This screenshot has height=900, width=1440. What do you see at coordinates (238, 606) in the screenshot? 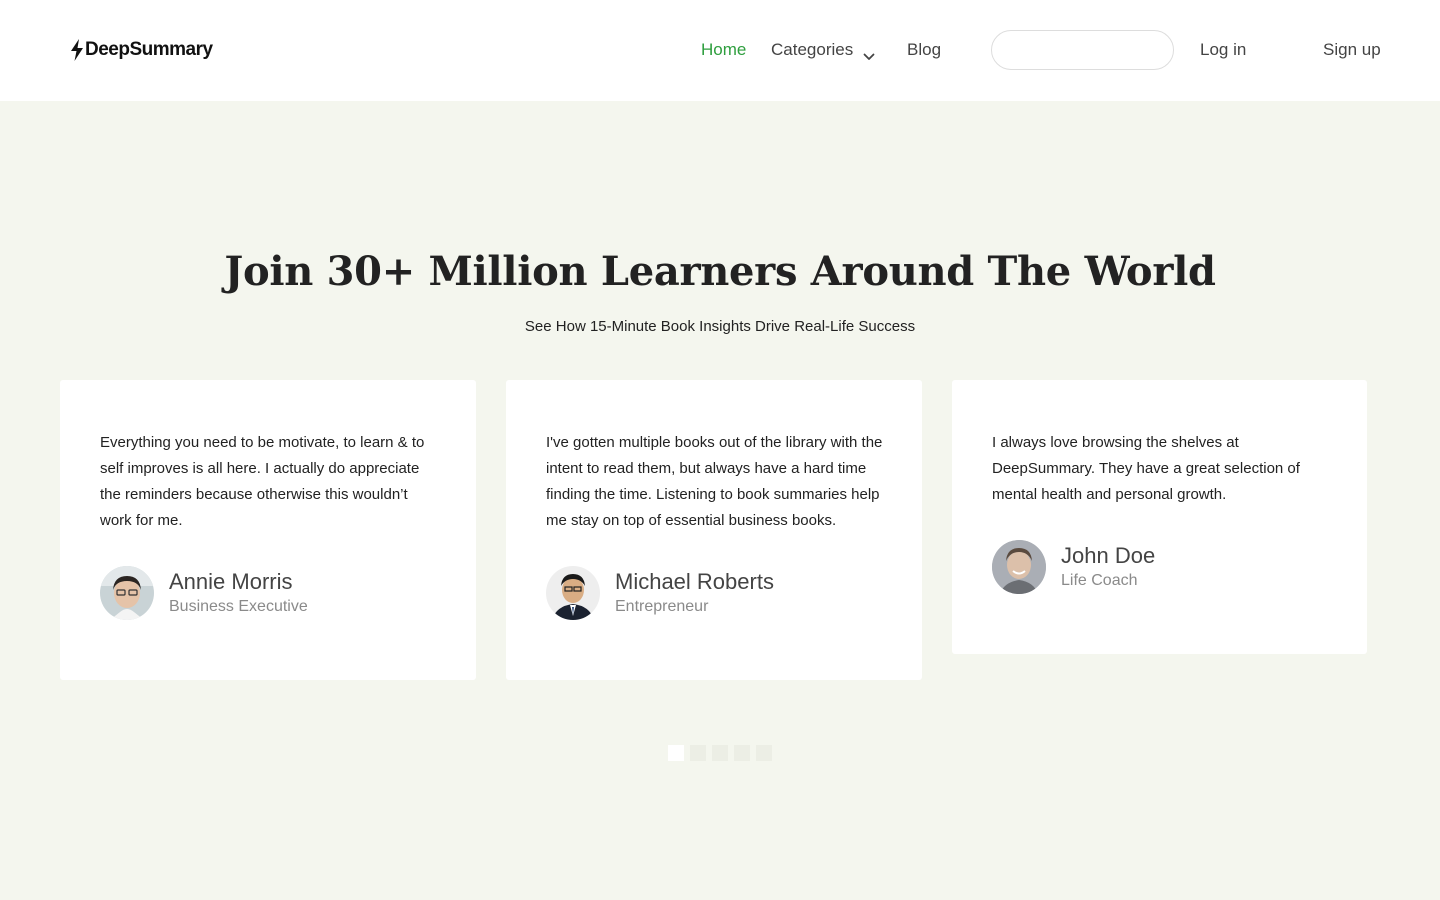
I see `author-role: Business Executive` at bounding box center [238, 606].